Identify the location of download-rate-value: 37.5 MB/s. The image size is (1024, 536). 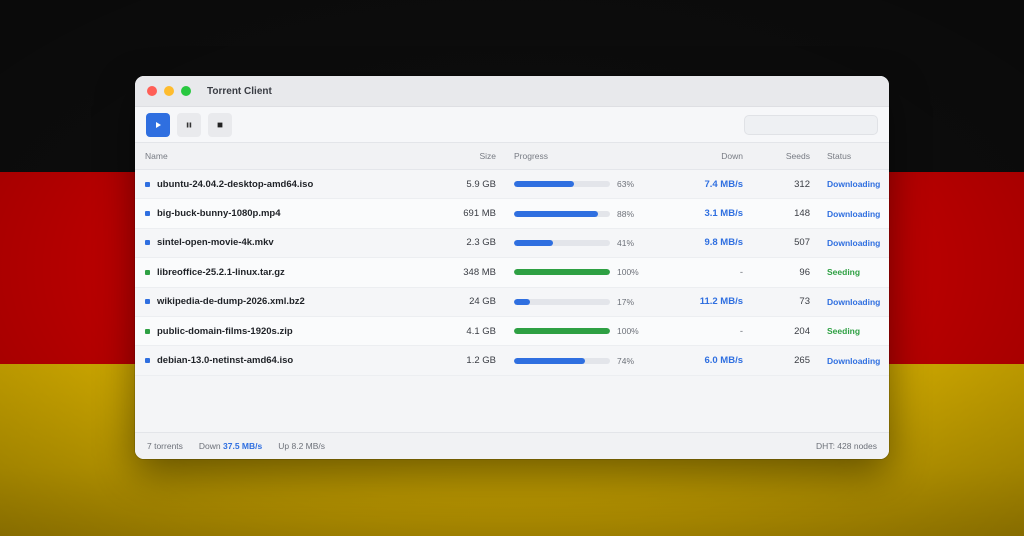
(243, 446).